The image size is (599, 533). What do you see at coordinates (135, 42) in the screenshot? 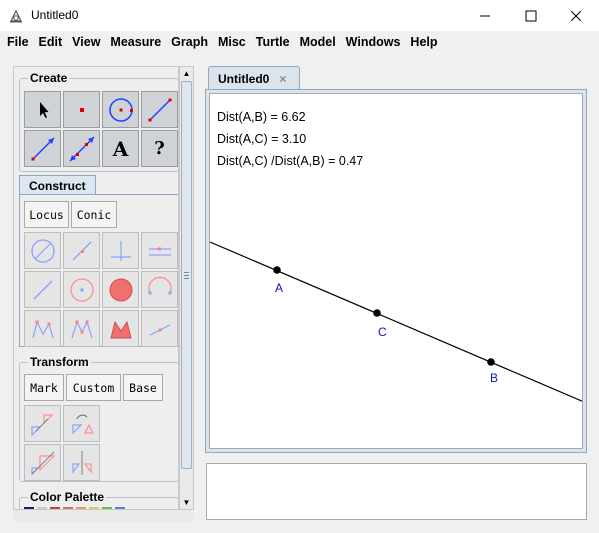
I see `menu-measure: Measure` at bounding box center [135, 42].